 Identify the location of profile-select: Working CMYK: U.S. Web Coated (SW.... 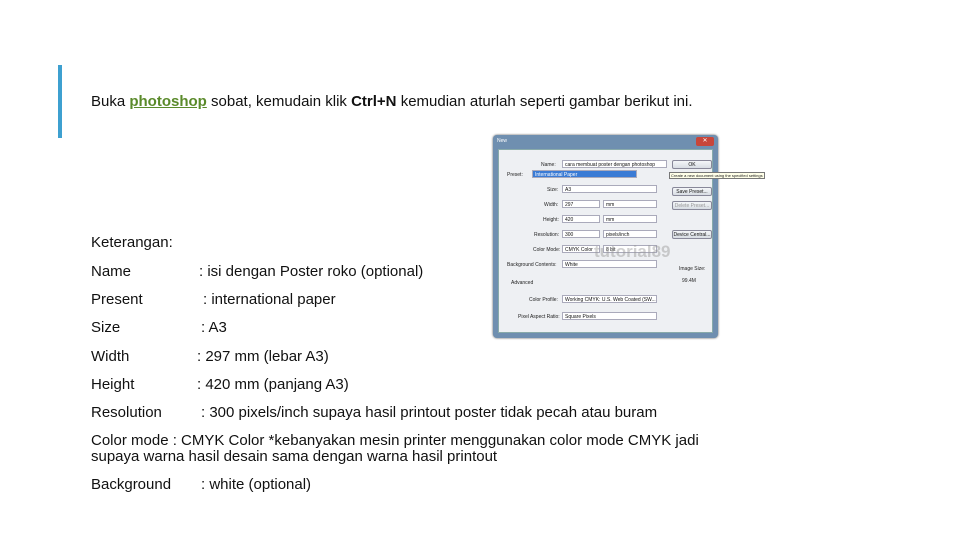
(609, 299).